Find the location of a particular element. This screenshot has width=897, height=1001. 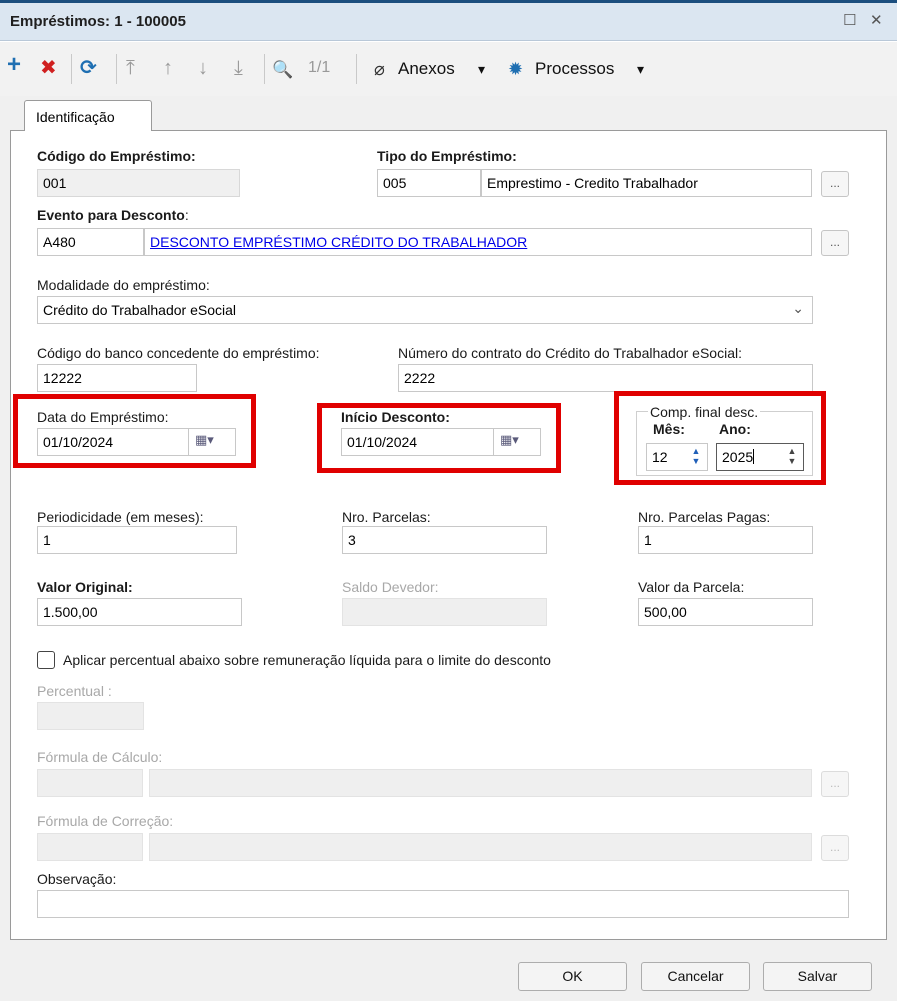

saldo-devedor-field is located at coordinates (444, 612).